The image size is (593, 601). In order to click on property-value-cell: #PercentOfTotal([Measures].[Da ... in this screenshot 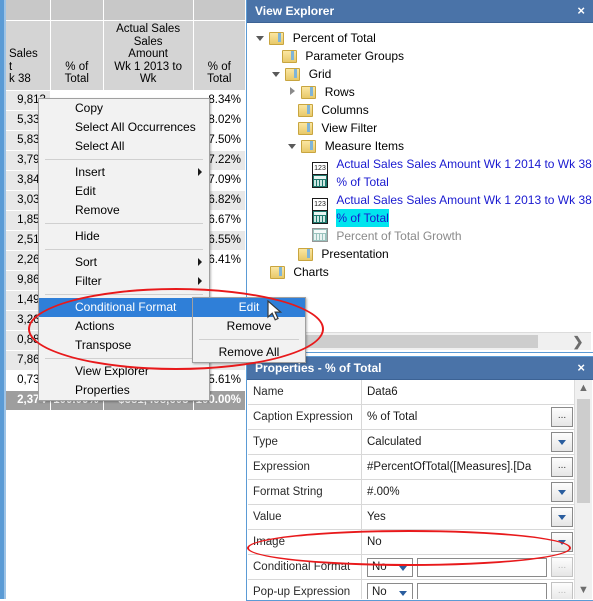, I will do `click(468, 467)`.